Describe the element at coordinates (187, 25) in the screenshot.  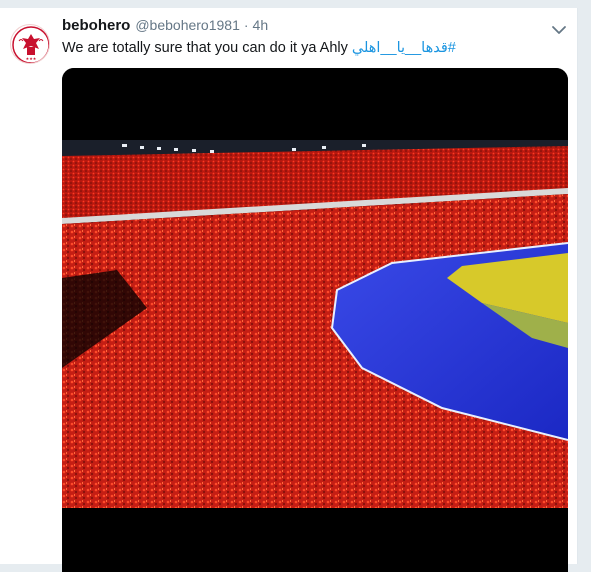
I see `user-handle: @bebohero1981` at that location.